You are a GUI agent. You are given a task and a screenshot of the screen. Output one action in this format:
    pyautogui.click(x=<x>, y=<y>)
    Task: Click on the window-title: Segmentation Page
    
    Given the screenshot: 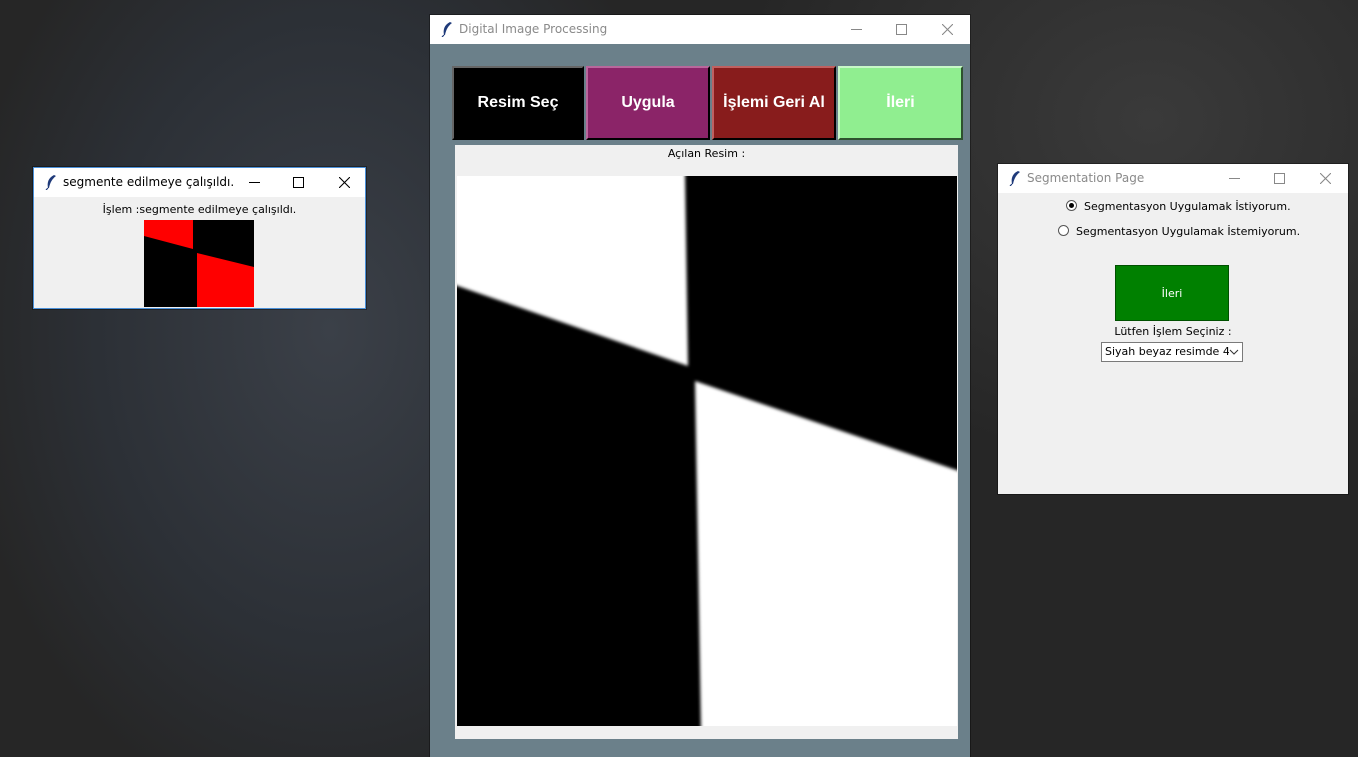 What is the action you would take?
    pyautogui.click(x=1086, y=178)
    